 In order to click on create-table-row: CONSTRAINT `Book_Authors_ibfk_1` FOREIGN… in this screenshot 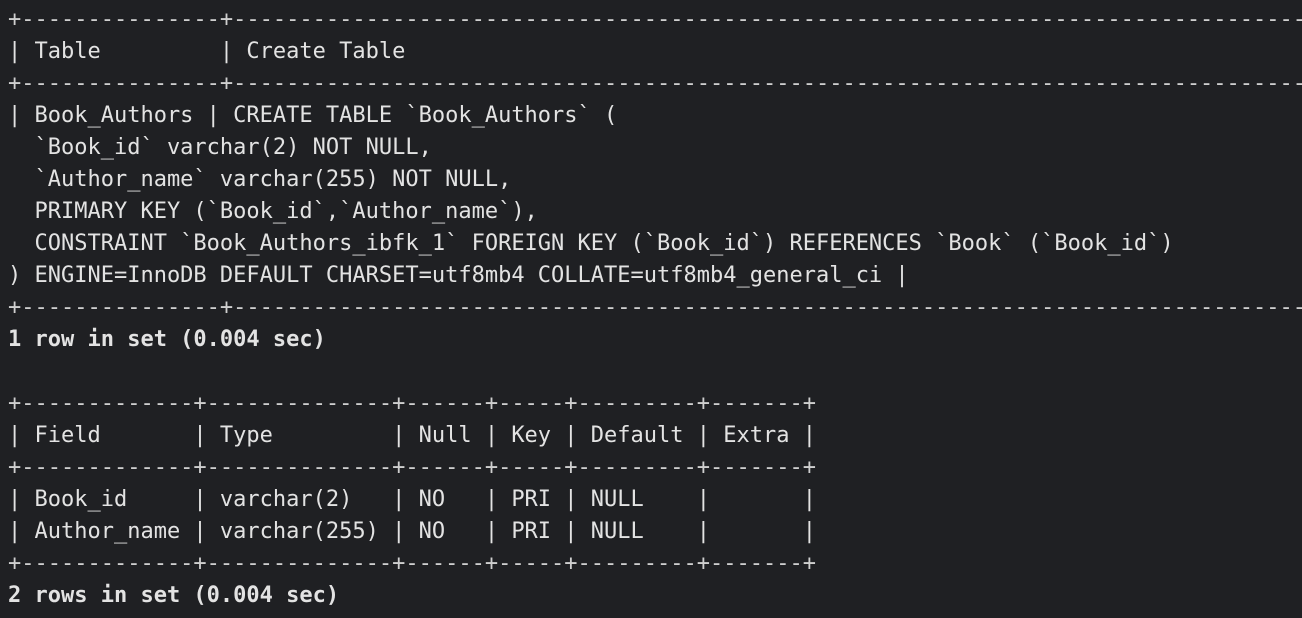, I will do `click(591, 243)`.